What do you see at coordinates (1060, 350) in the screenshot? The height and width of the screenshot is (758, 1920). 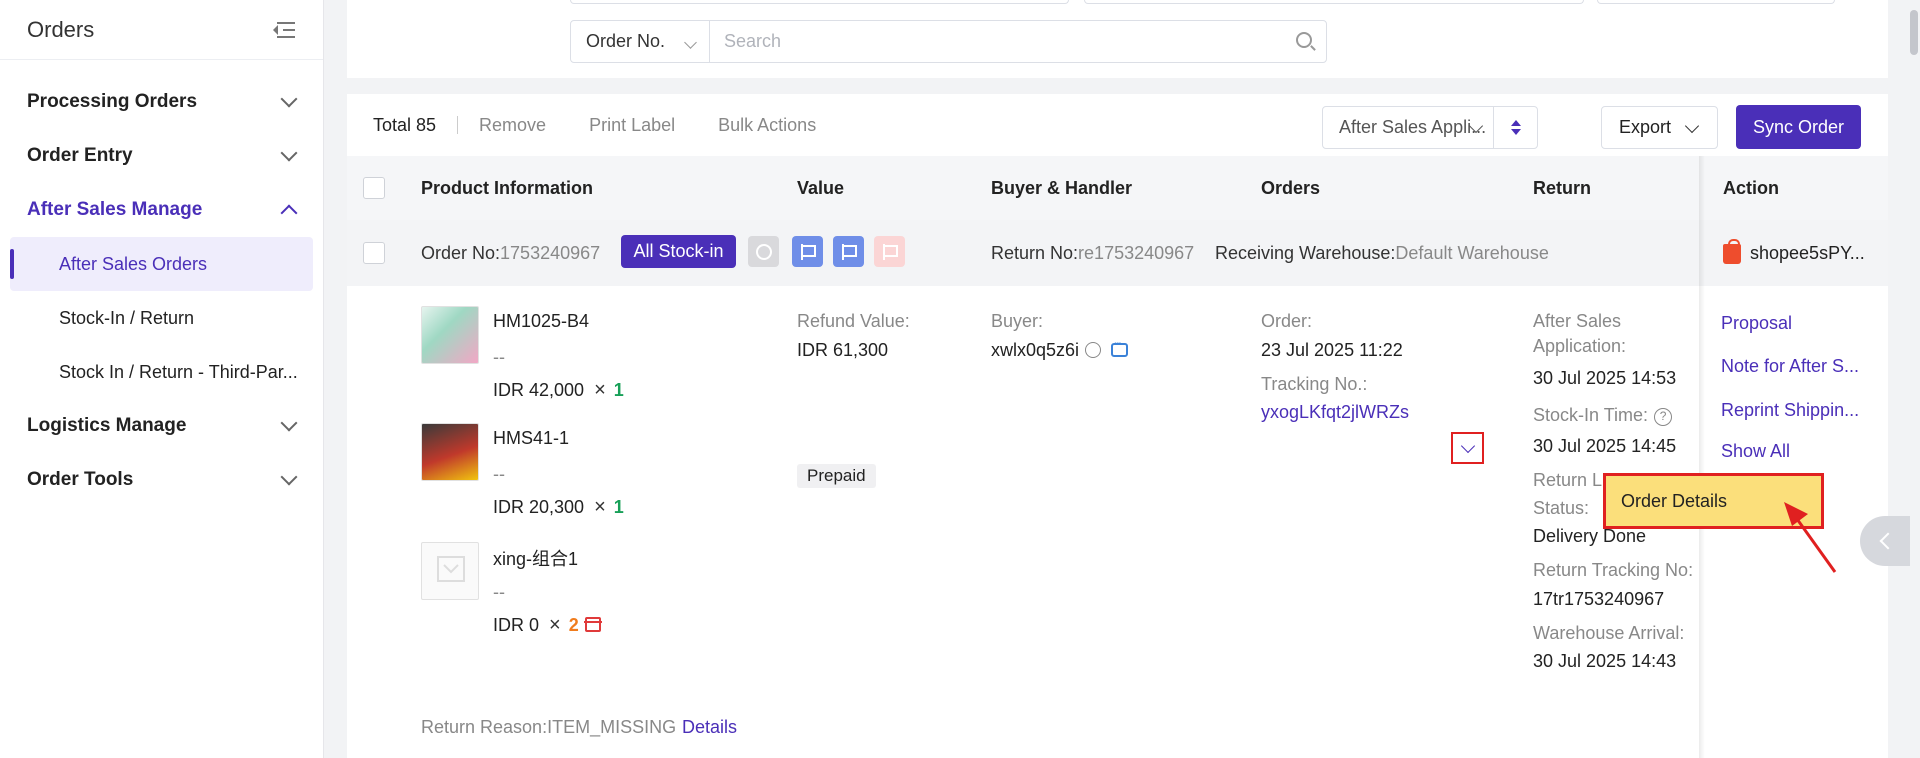 I see `buyer-name: xwlx0q5z6i` at bounding box center [1060, 350].